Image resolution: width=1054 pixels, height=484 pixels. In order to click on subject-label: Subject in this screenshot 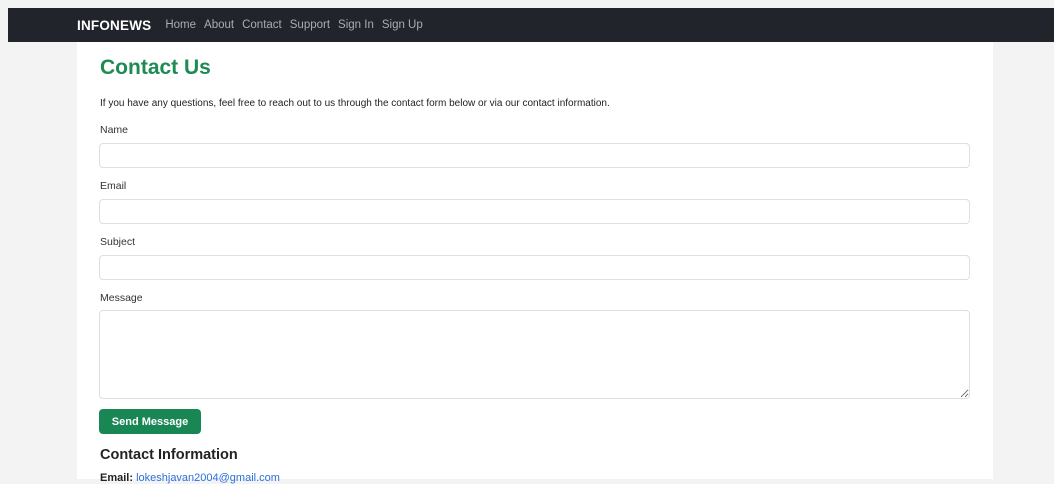, I will do `click(118, 242)`.